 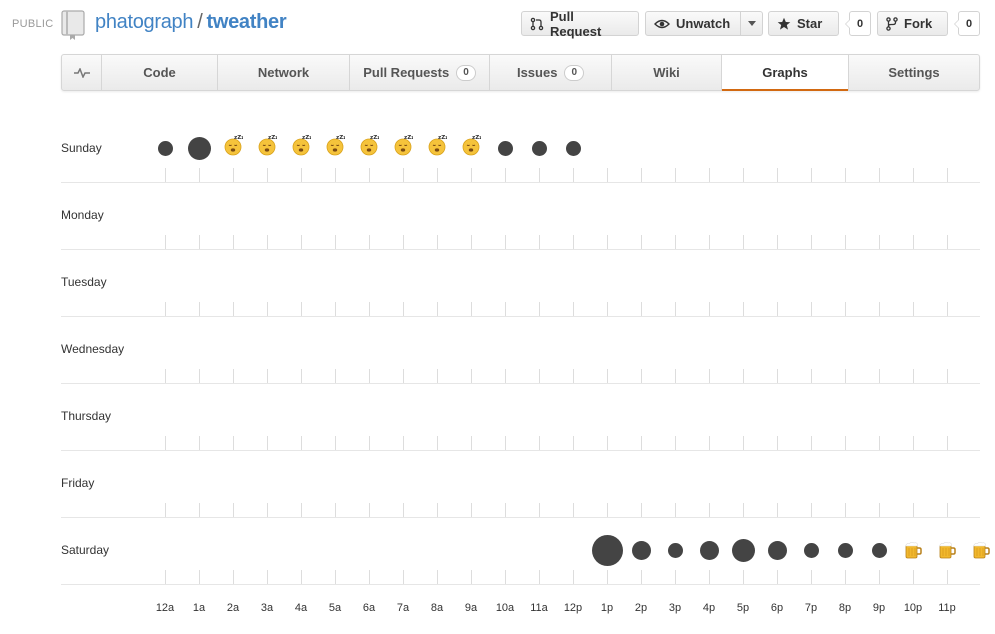 What do you see at coordinates (73, 25) in the screenshot?
I see `repo-icon` at bounding box center [73, 25].